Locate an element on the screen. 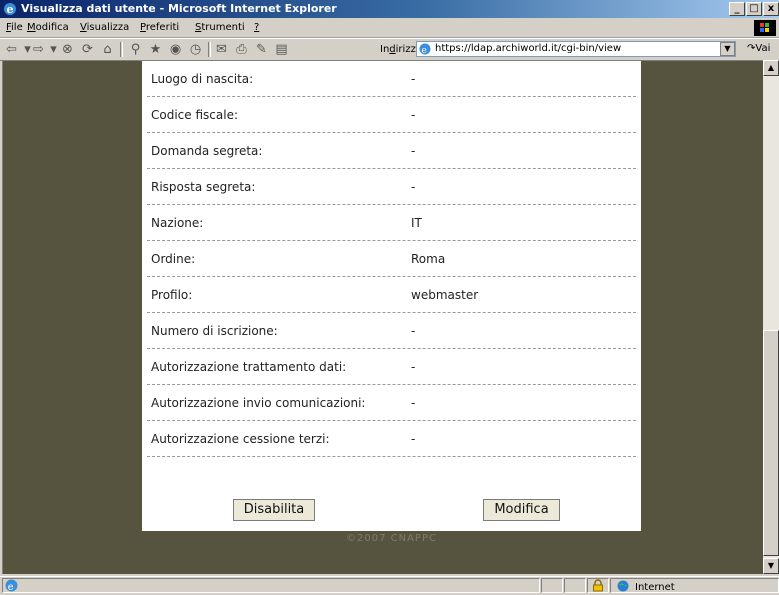  menu-file: File is located at coordinates (14, 27).